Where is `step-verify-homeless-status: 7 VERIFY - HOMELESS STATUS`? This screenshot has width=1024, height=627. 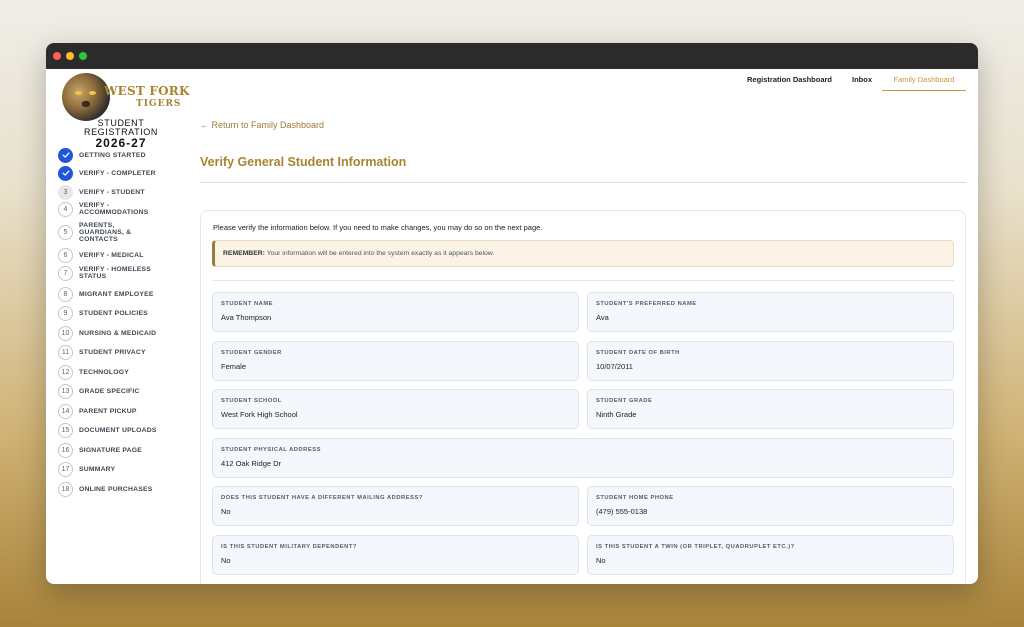
step-verify-homeless-status: 7 VERIFY - HOMELESS STATUS is located at coordinates (121, 273).